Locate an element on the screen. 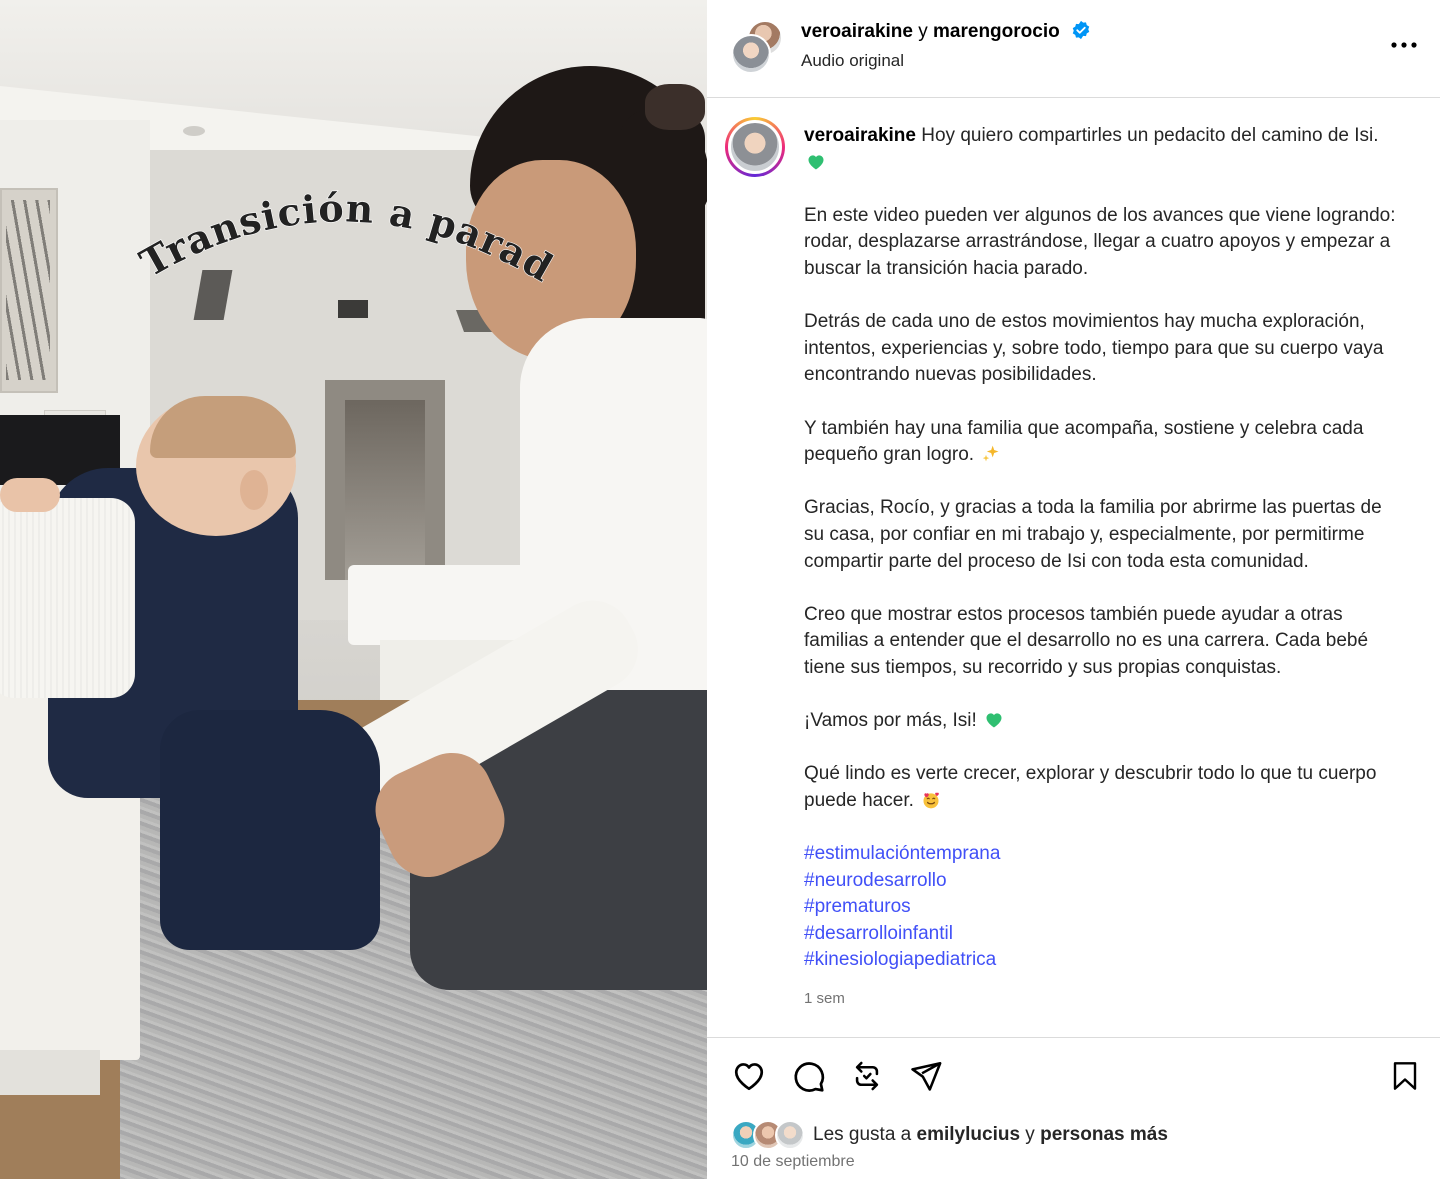  smiling-face-with-hearts-icon is located at coordinates (931, 800).